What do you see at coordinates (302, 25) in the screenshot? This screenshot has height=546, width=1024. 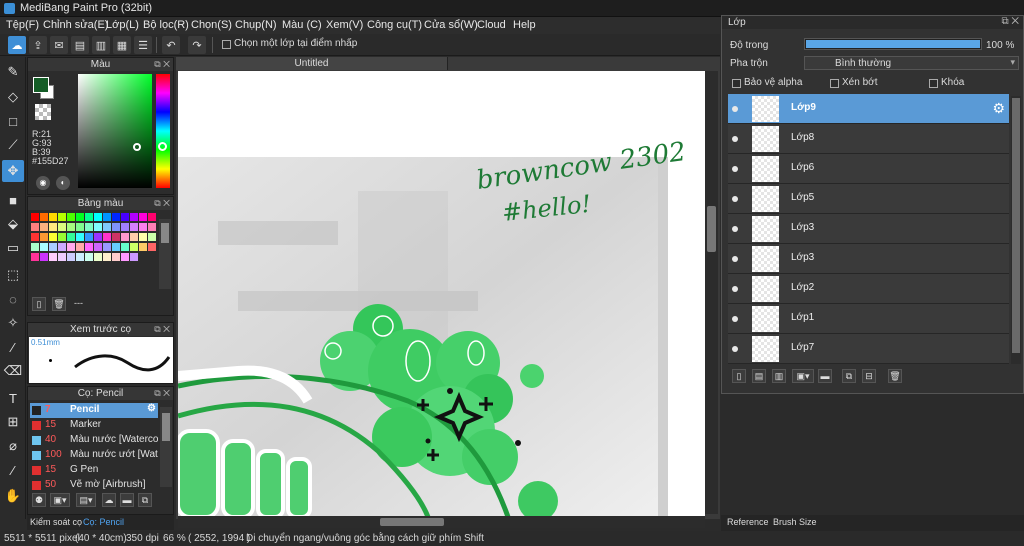 I see `menu-color: Màu (C)` at bounding box center [302, 25].